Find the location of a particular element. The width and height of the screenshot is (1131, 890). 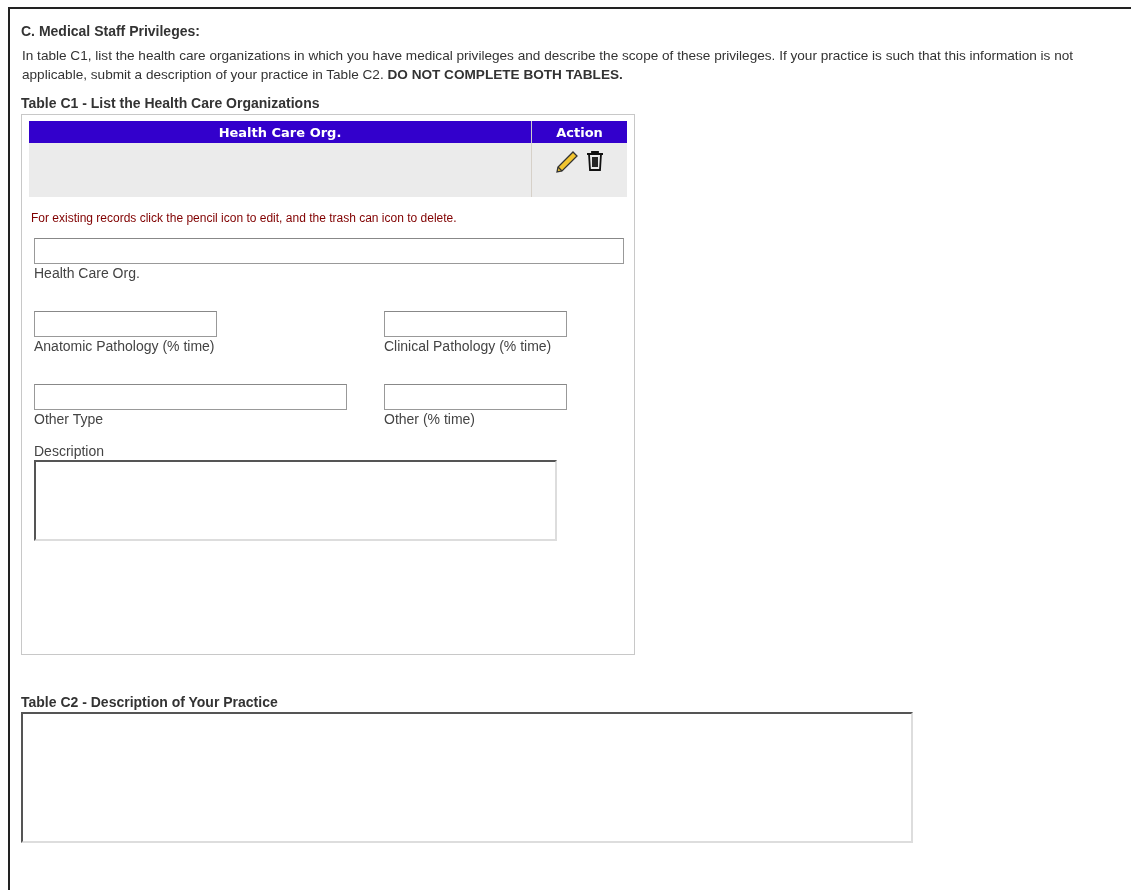

field-label: Clinical Pathology (% time) is located at coordinates (468, 346).